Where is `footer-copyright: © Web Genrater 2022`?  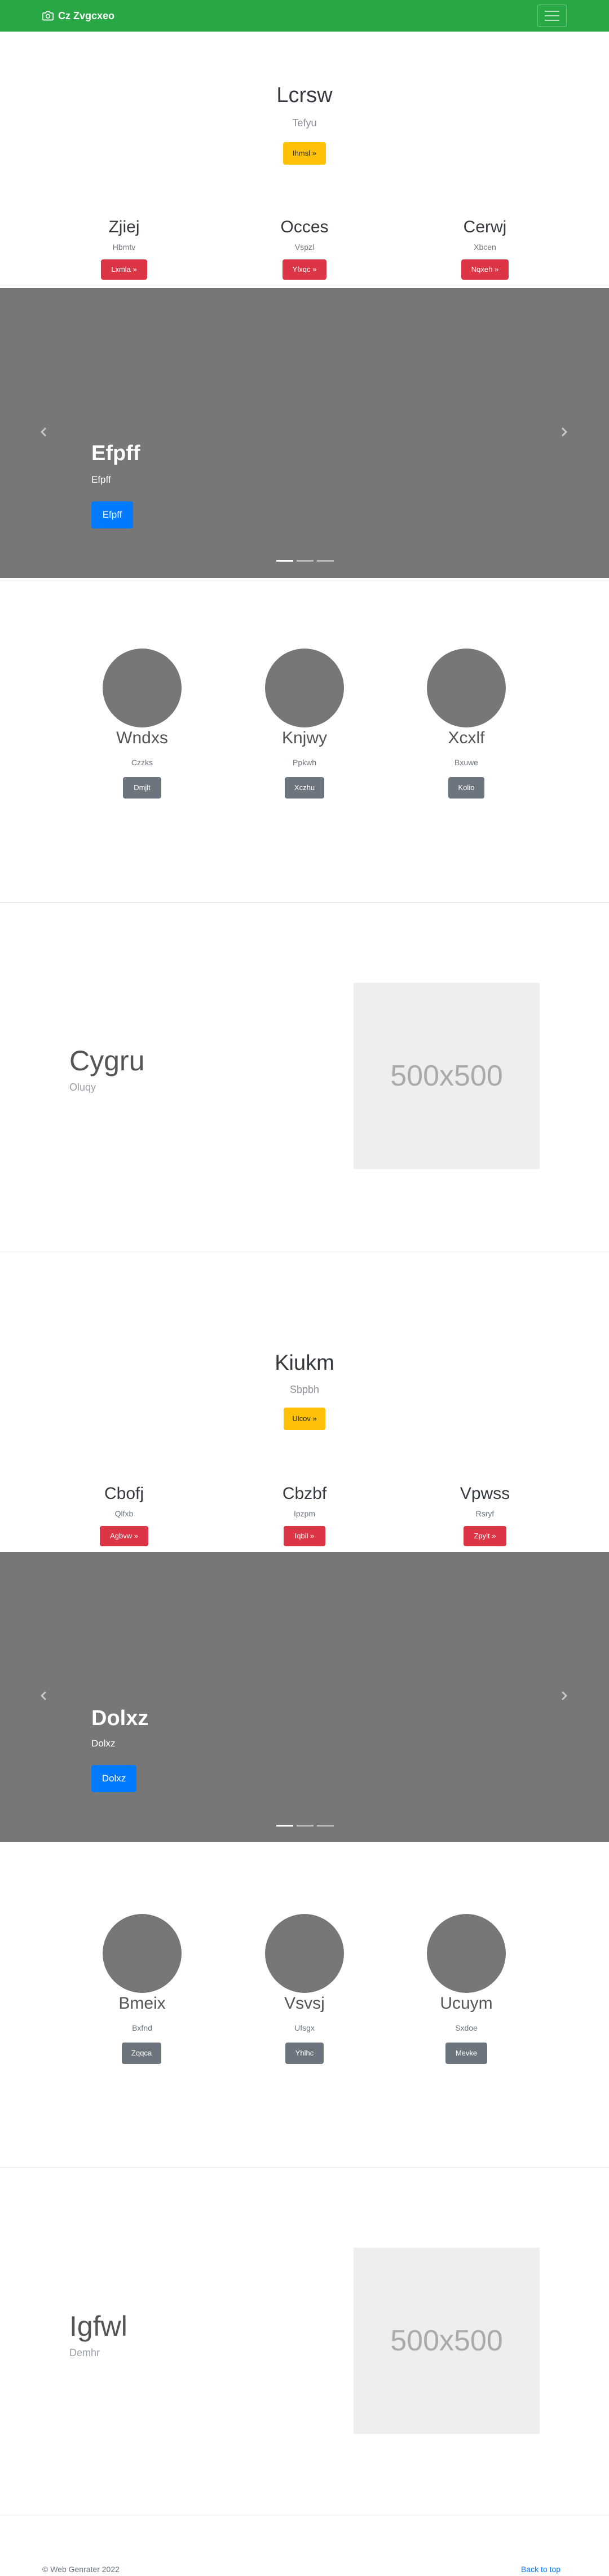 footer-copyright: © Web Genrater 2022 is located at coordinates (81, 2569).